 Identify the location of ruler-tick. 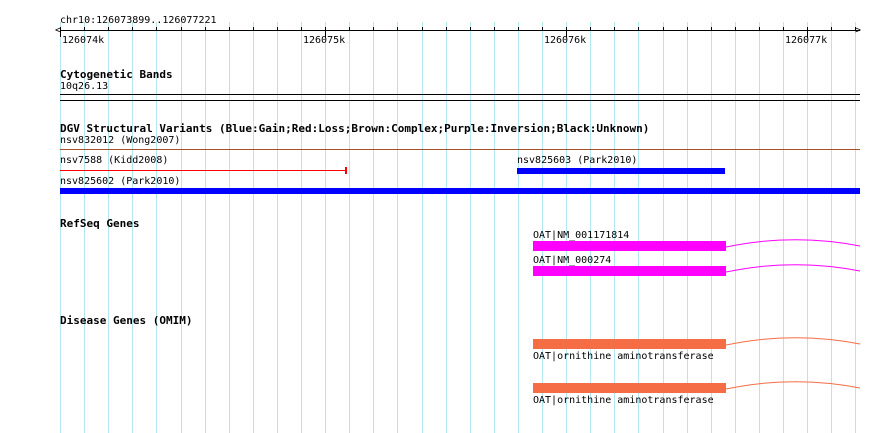
(60, 33).